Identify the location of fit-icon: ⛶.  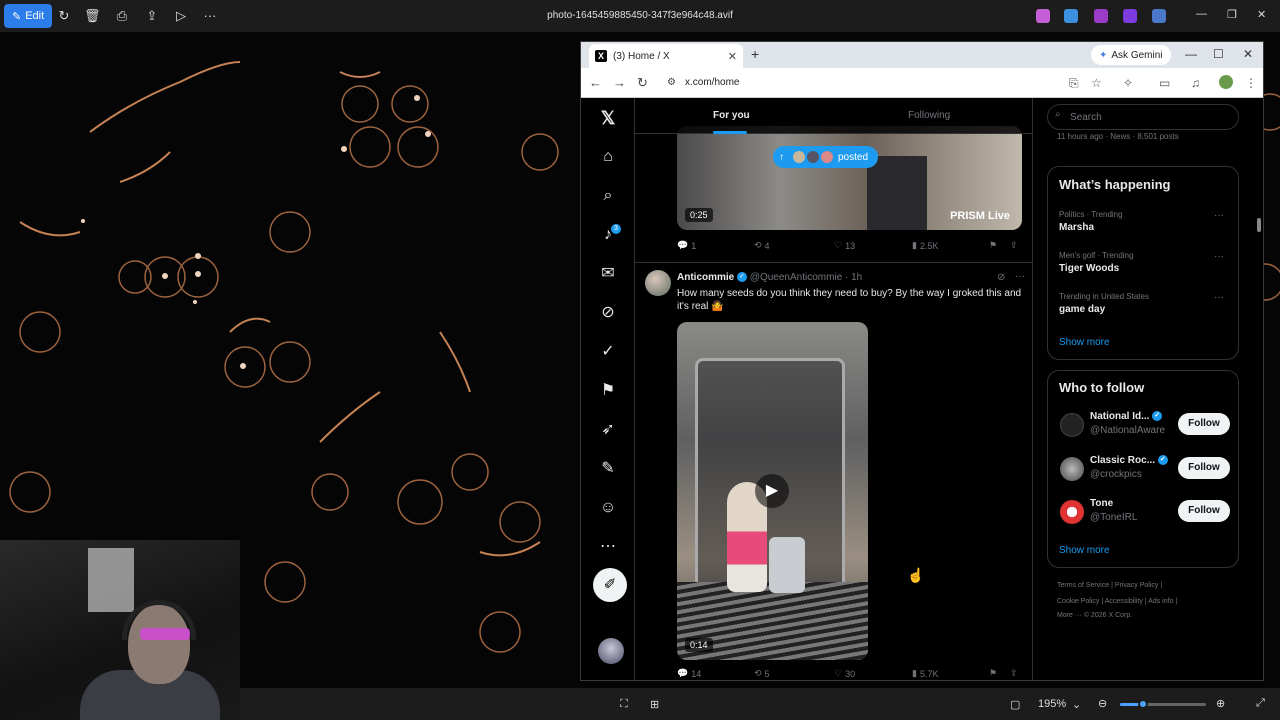
(624, 704).